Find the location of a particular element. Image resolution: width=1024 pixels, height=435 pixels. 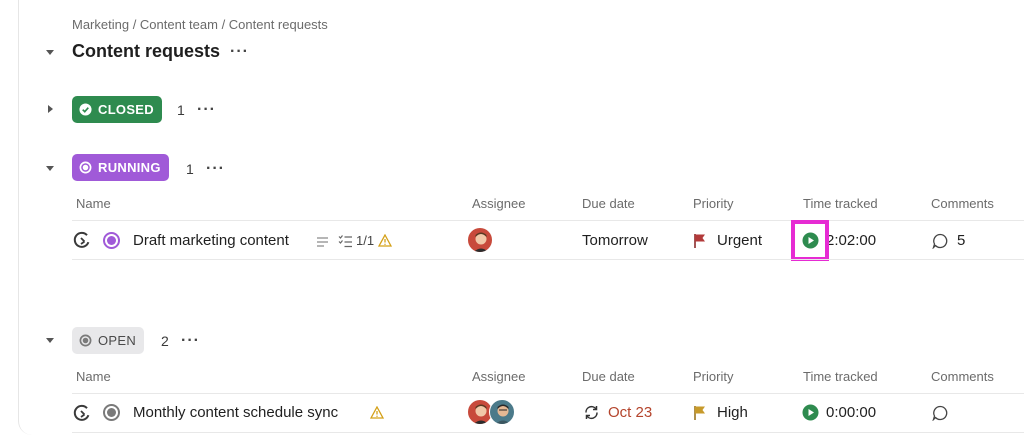

status-badge-running: RUNNING is located at coordinates (120, 167).